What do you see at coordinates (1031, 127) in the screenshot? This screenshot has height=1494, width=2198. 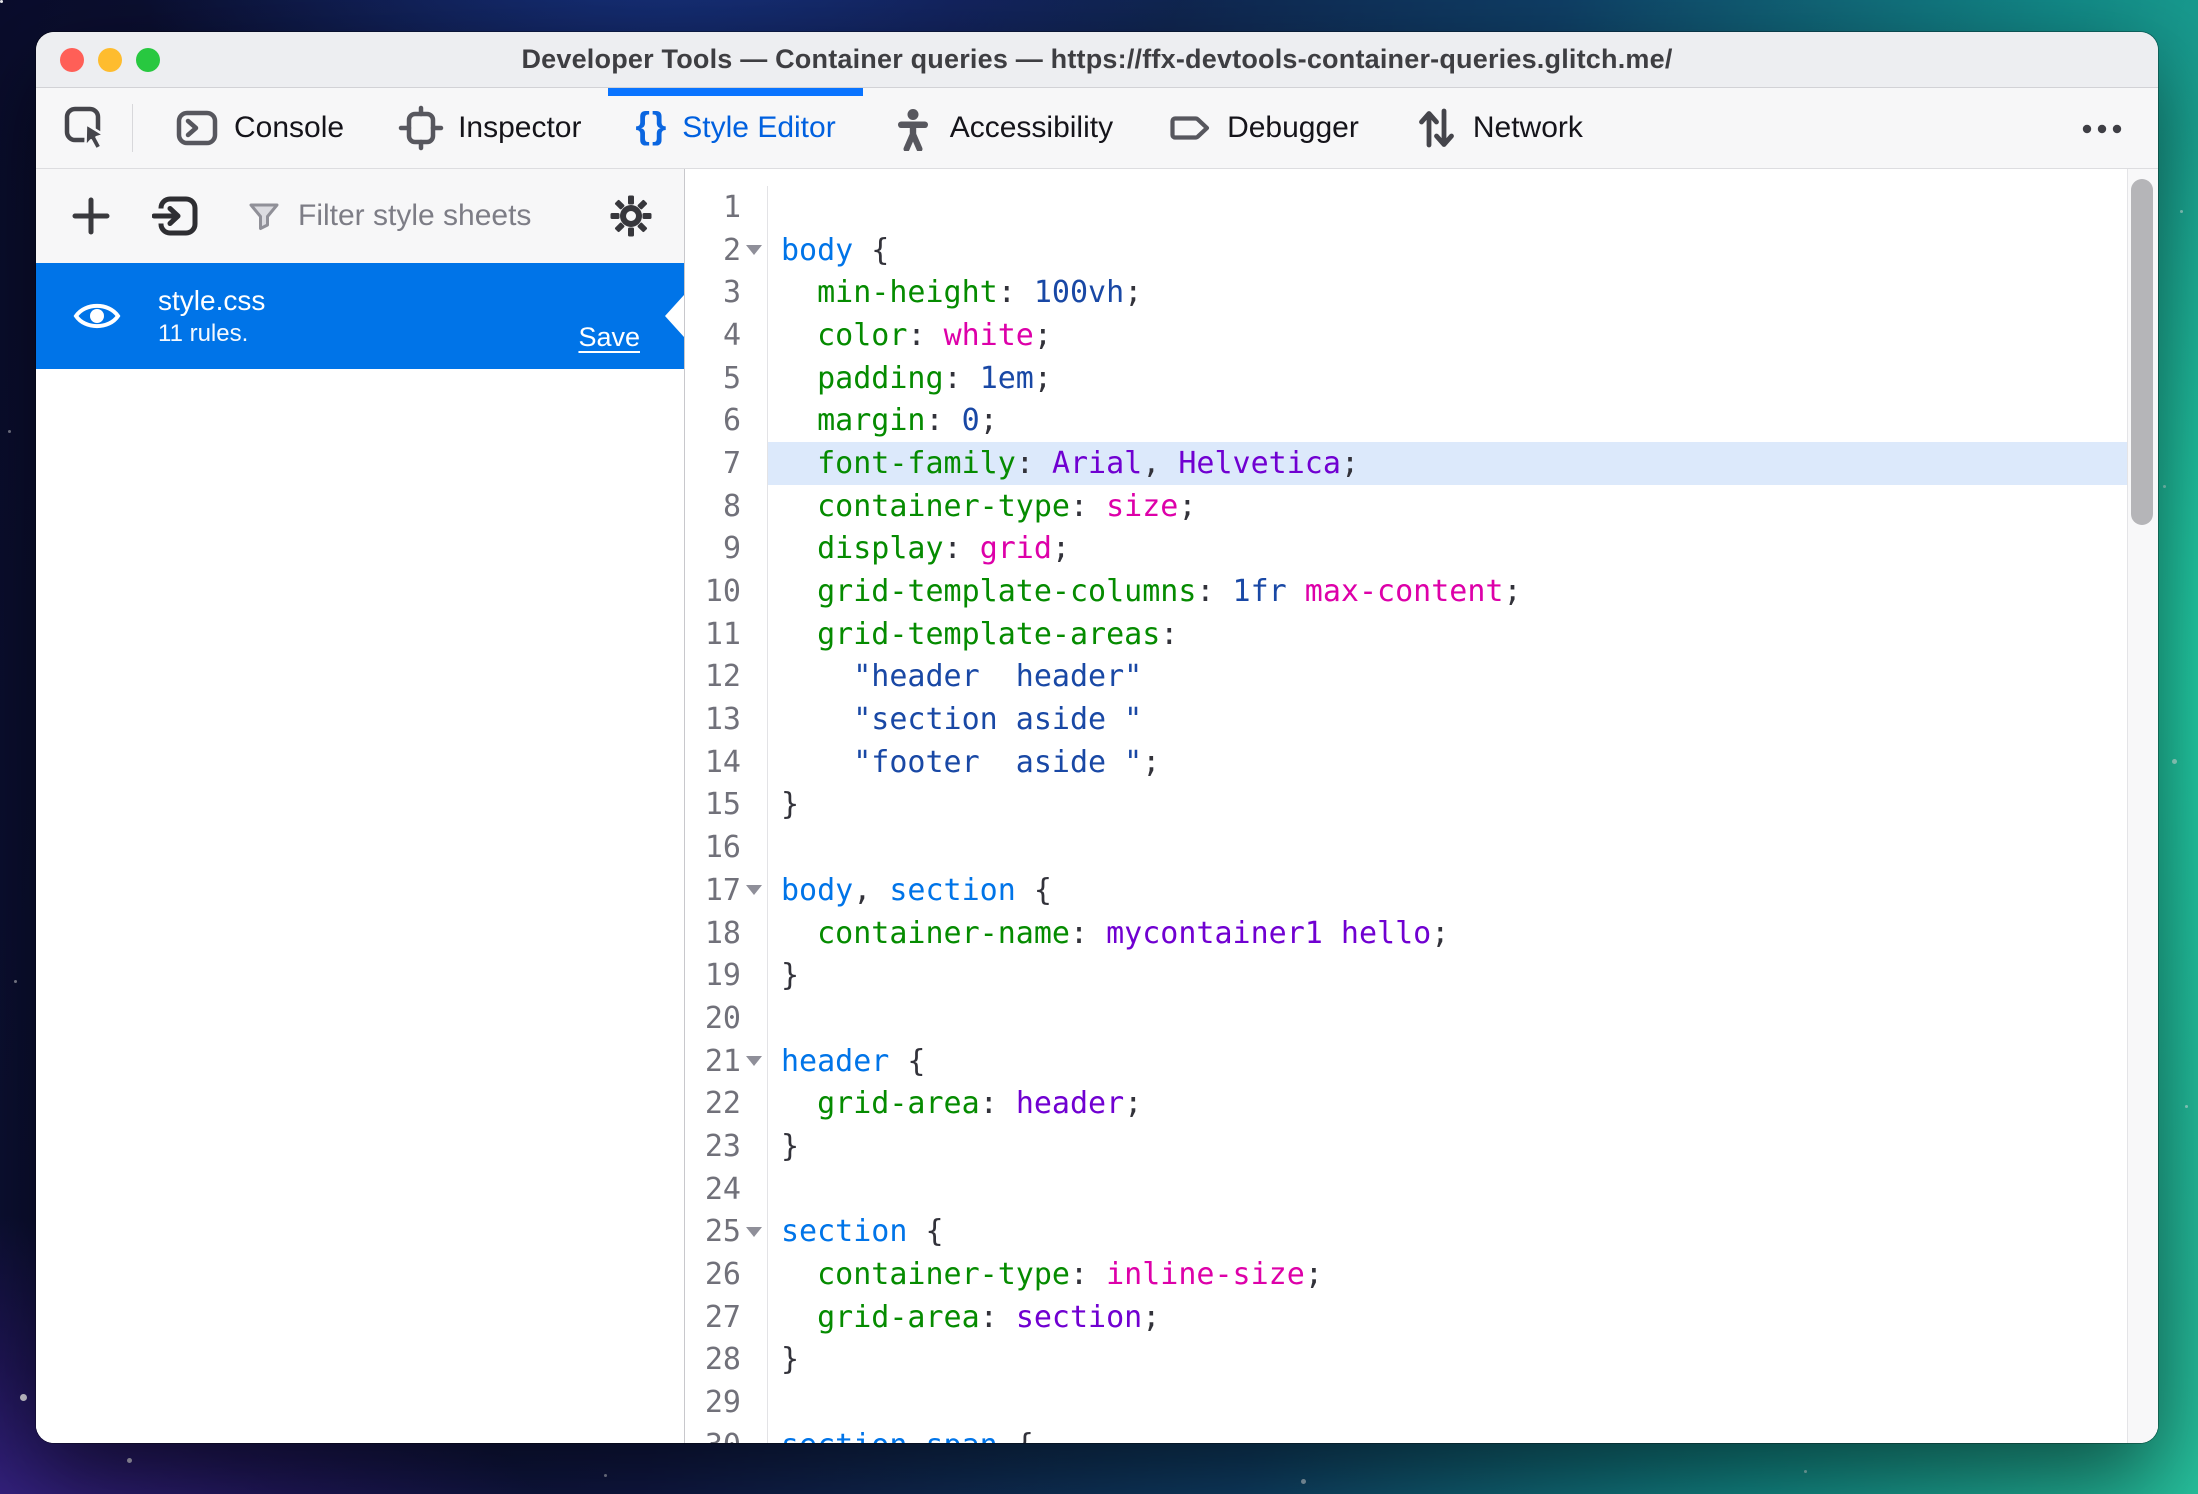 I see `tab-label: Accessibility` at bounding box center [1031, 127].